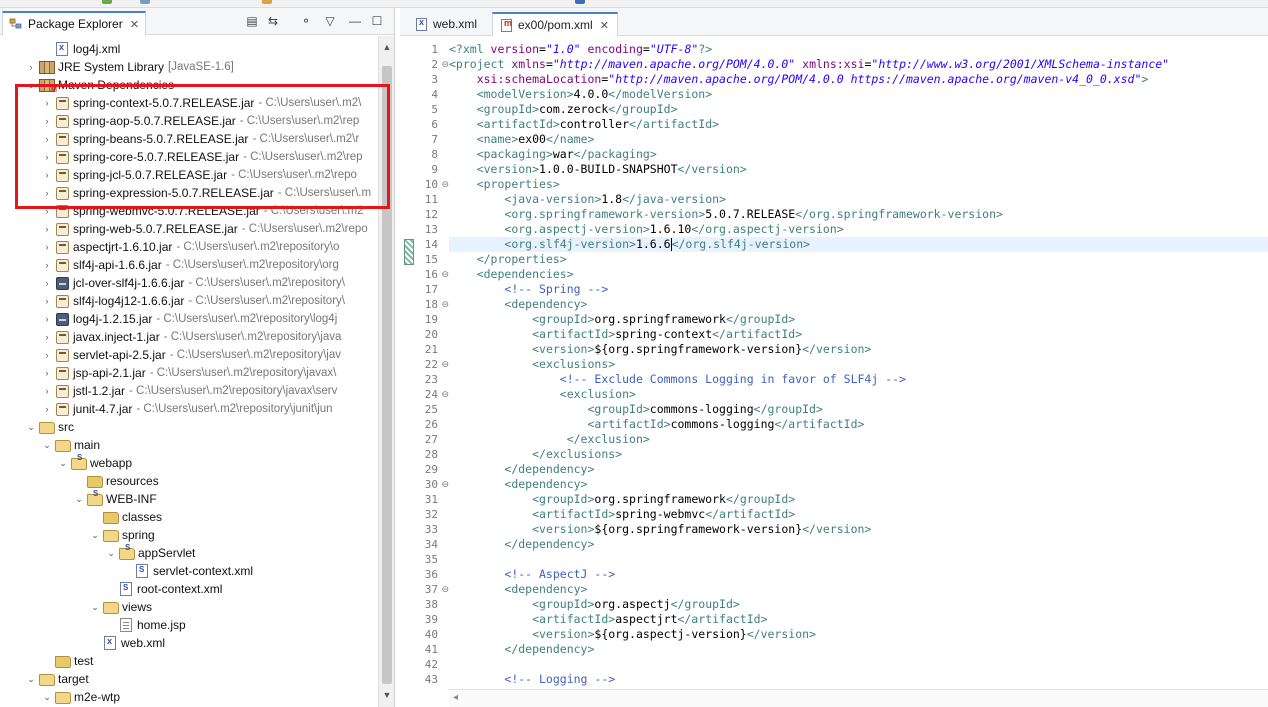  Describe the element at coordinates (387, 47) in the screenshot. I see `scroll-up-icon: ▲` at that location.